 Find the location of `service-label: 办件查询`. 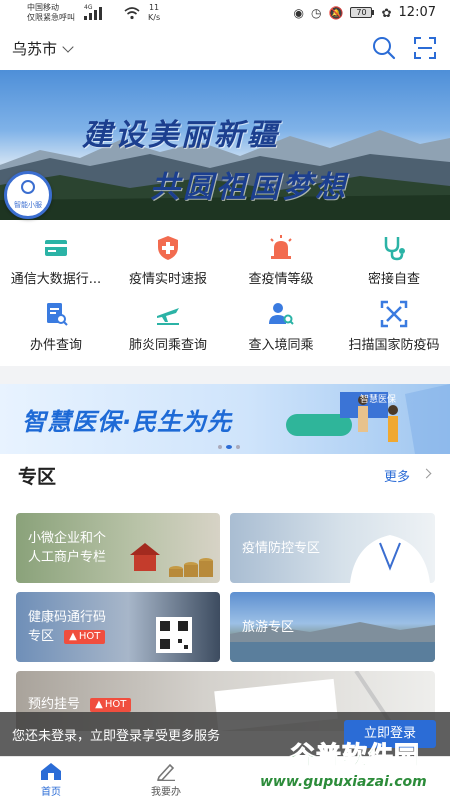

service-label: 办件查询 is located at coordinates (55, 345).